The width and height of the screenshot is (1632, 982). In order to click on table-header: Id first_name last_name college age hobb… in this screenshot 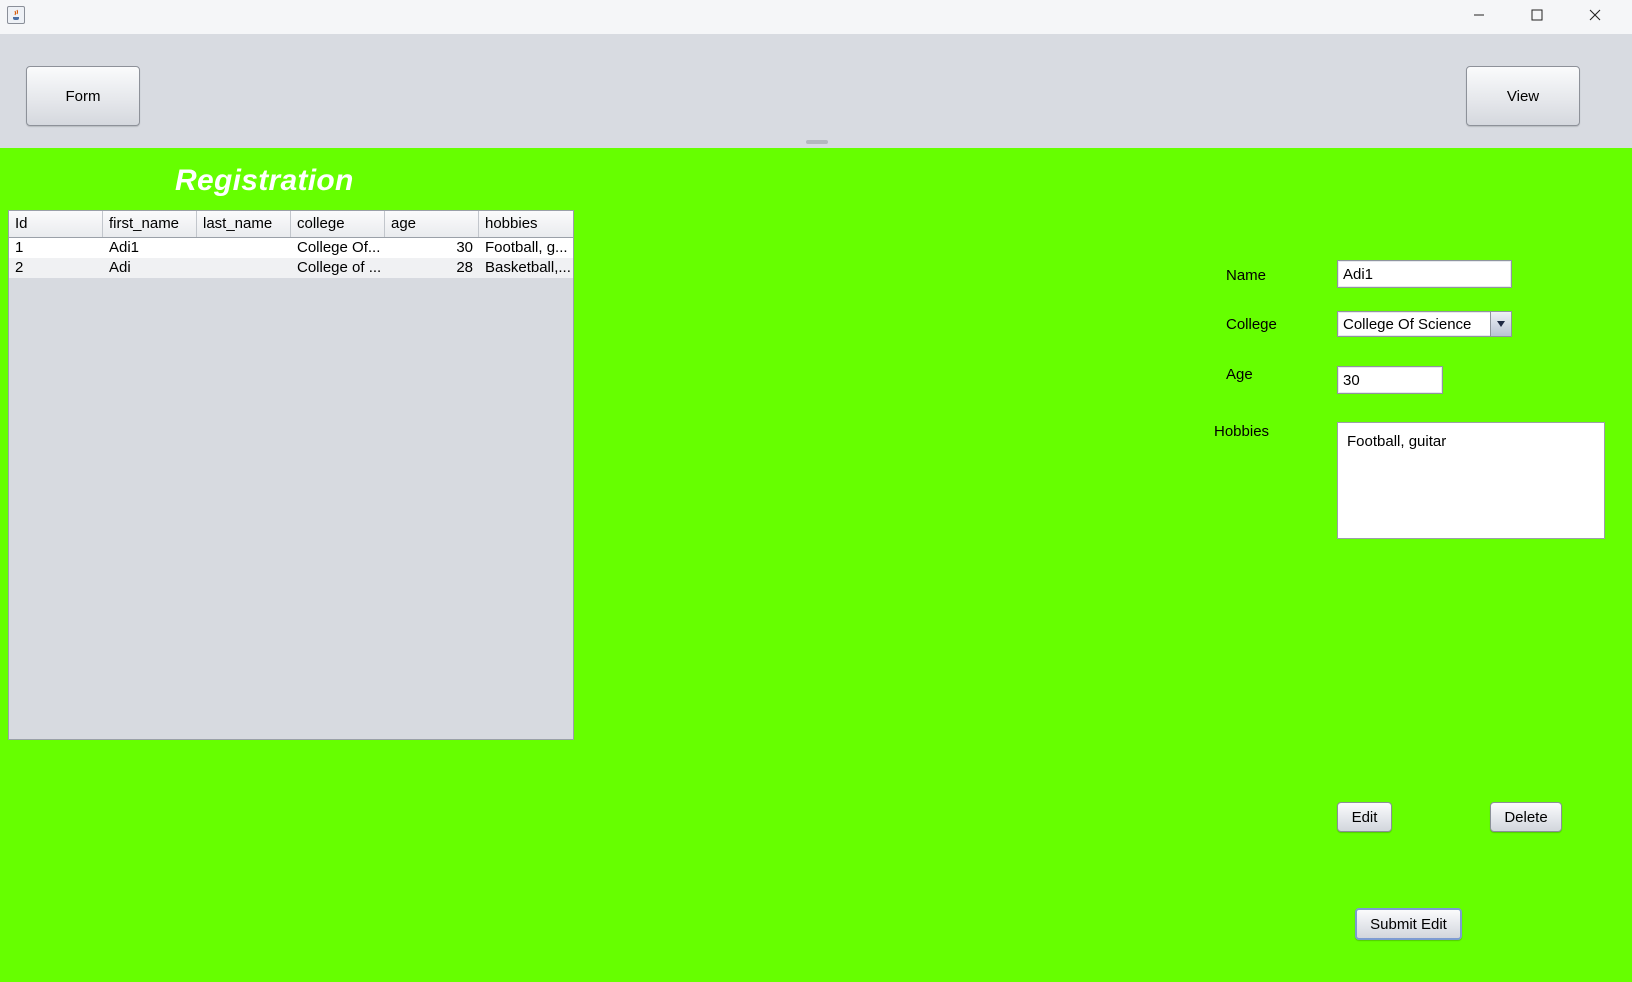, I will do `click(291, 224)`.